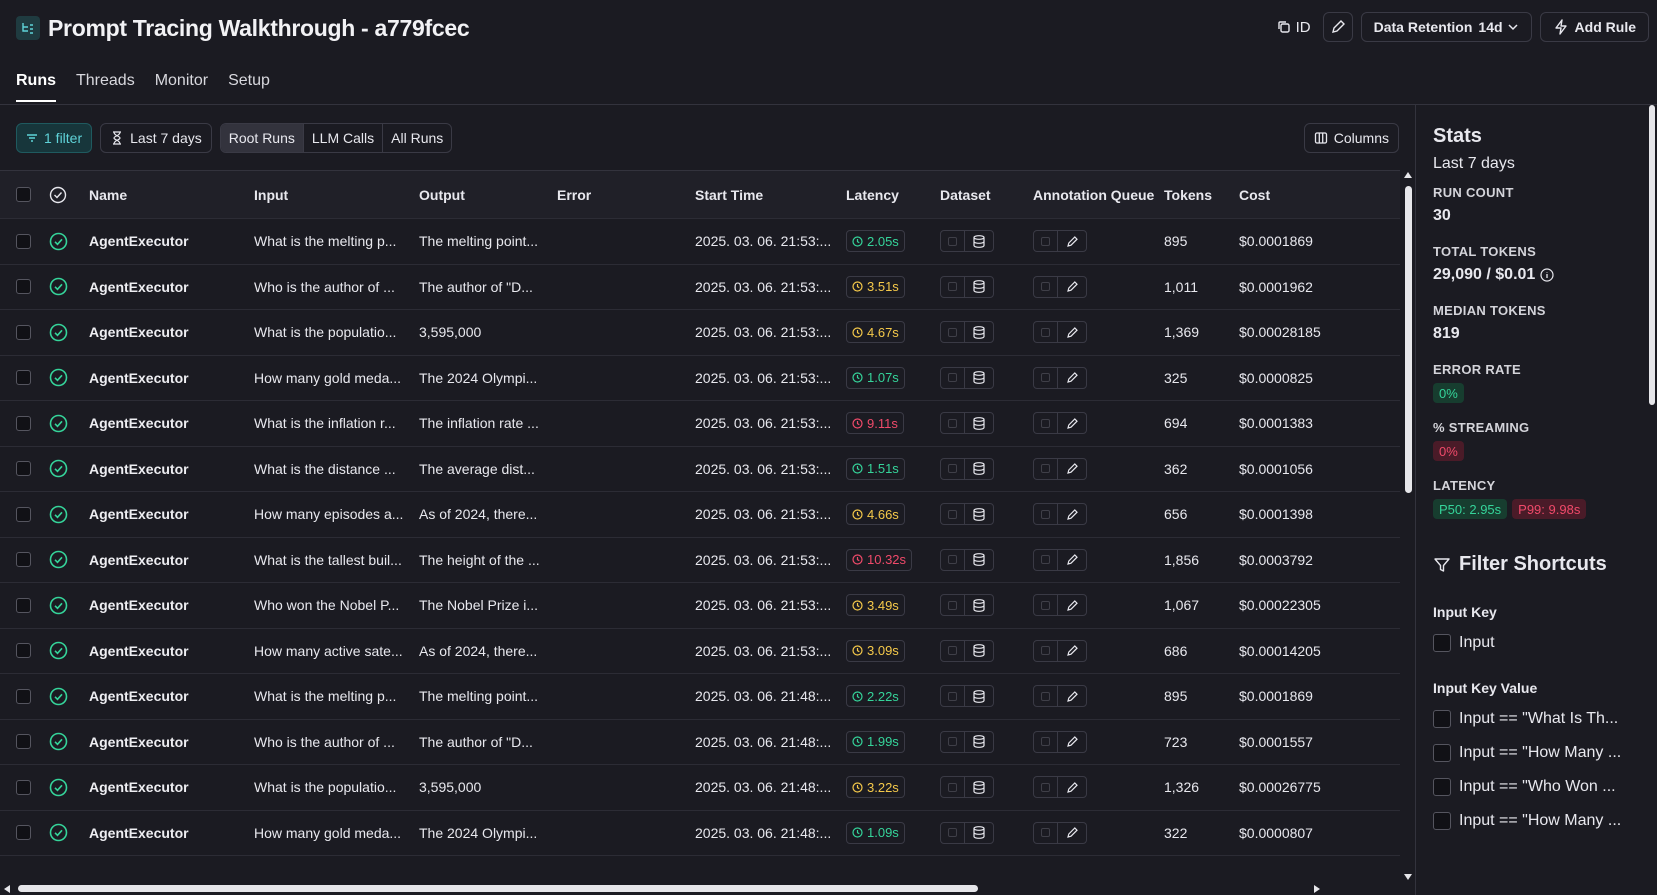  I want to click on tab-monitor: Monitor, so click(181, 87).